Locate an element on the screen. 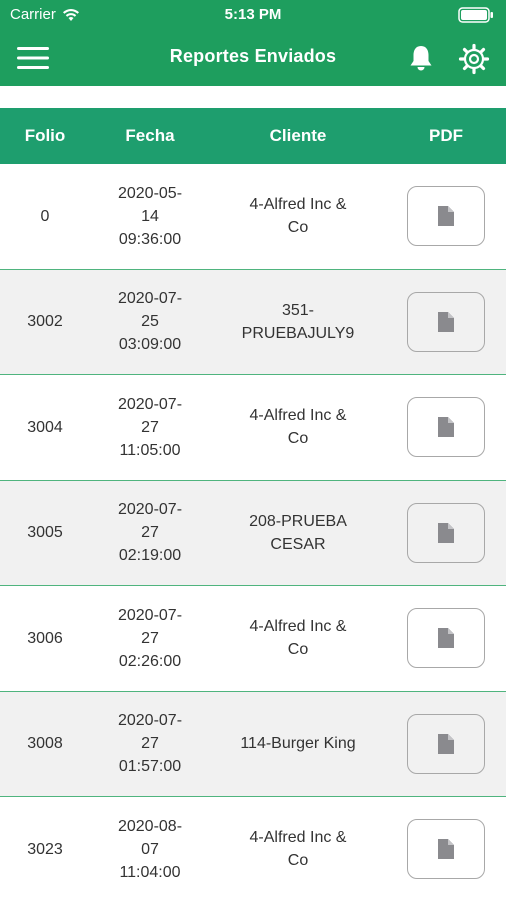  spacer is located at coordinates (253, 97).